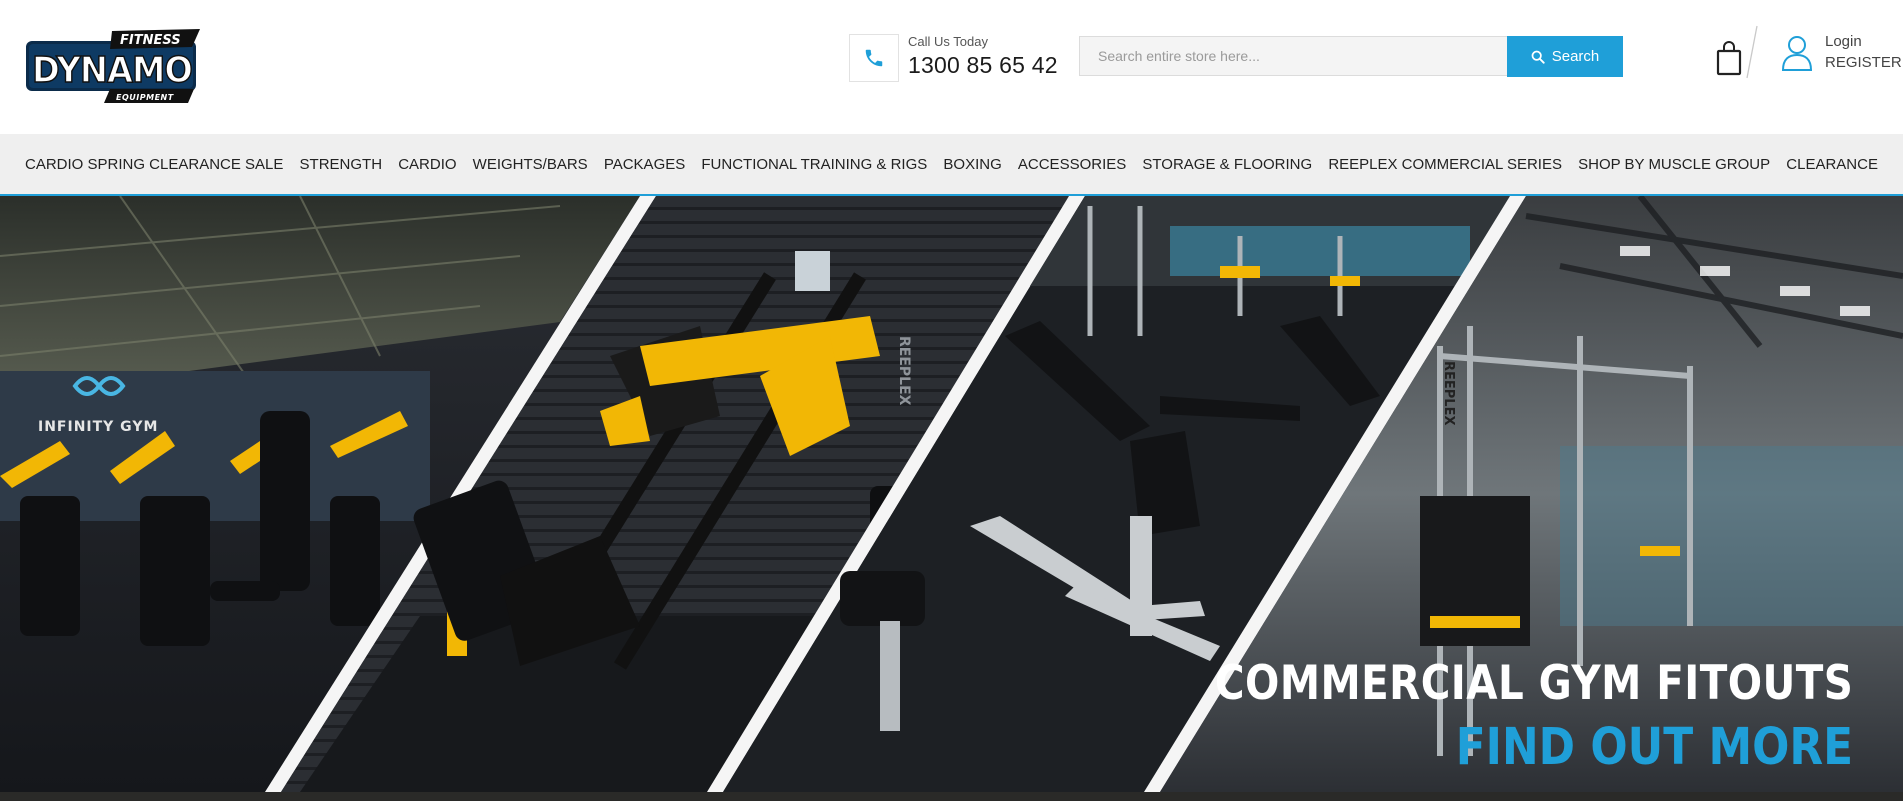 This screenshot has width=1903, height=801. I want to click on find-out-more-link: FIND OUT MORE, so click(1654, 747).